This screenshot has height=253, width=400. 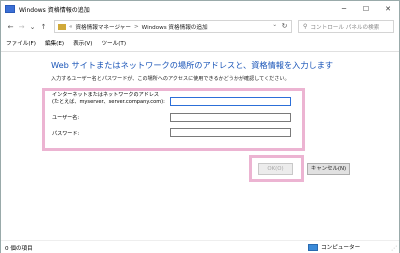 What do you see at coordinates (274, 25) in the screenshot?
I see `address-dropdown-icon: ⌄` at bounding box center [274, 25].